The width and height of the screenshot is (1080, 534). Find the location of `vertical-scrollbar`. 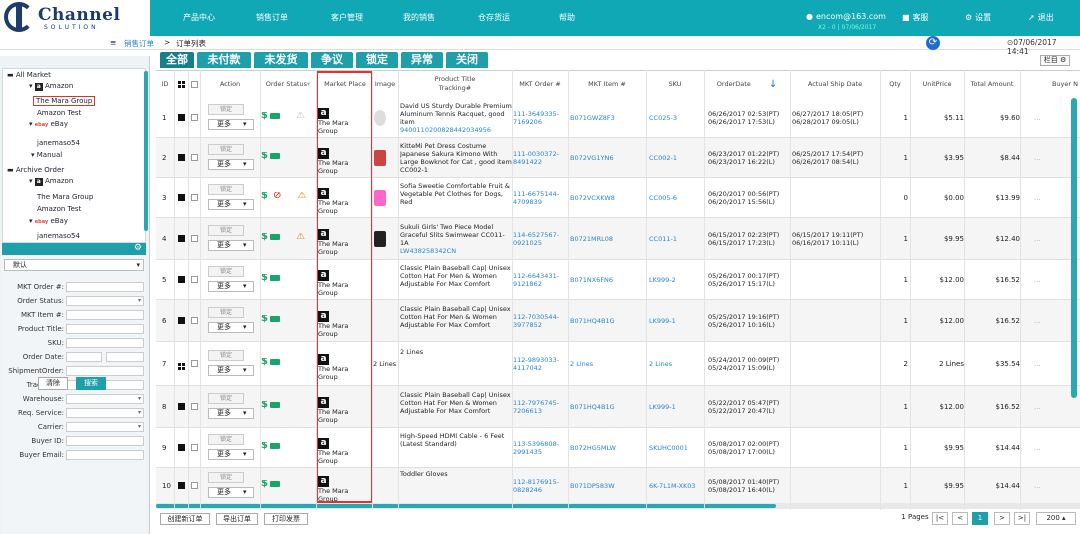

vertical-scrollbar is located at coordinates (1074, 248).